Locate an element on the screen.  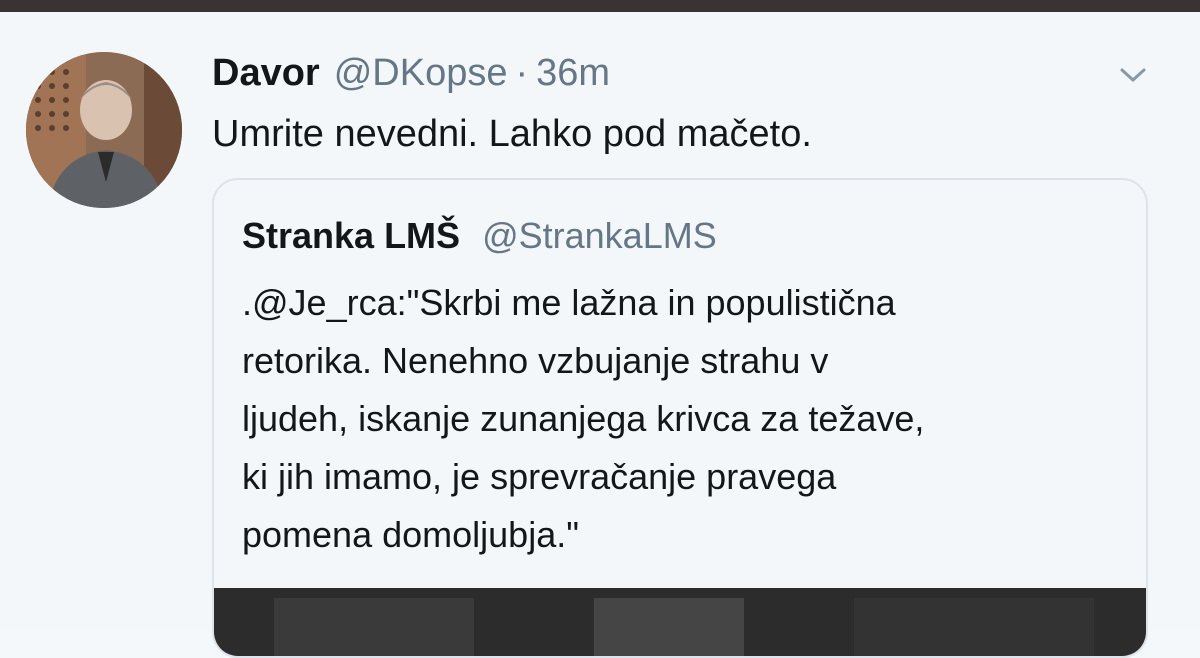
quoted-text-line: pomena domoljubja." is located at coordinates (410, 534).